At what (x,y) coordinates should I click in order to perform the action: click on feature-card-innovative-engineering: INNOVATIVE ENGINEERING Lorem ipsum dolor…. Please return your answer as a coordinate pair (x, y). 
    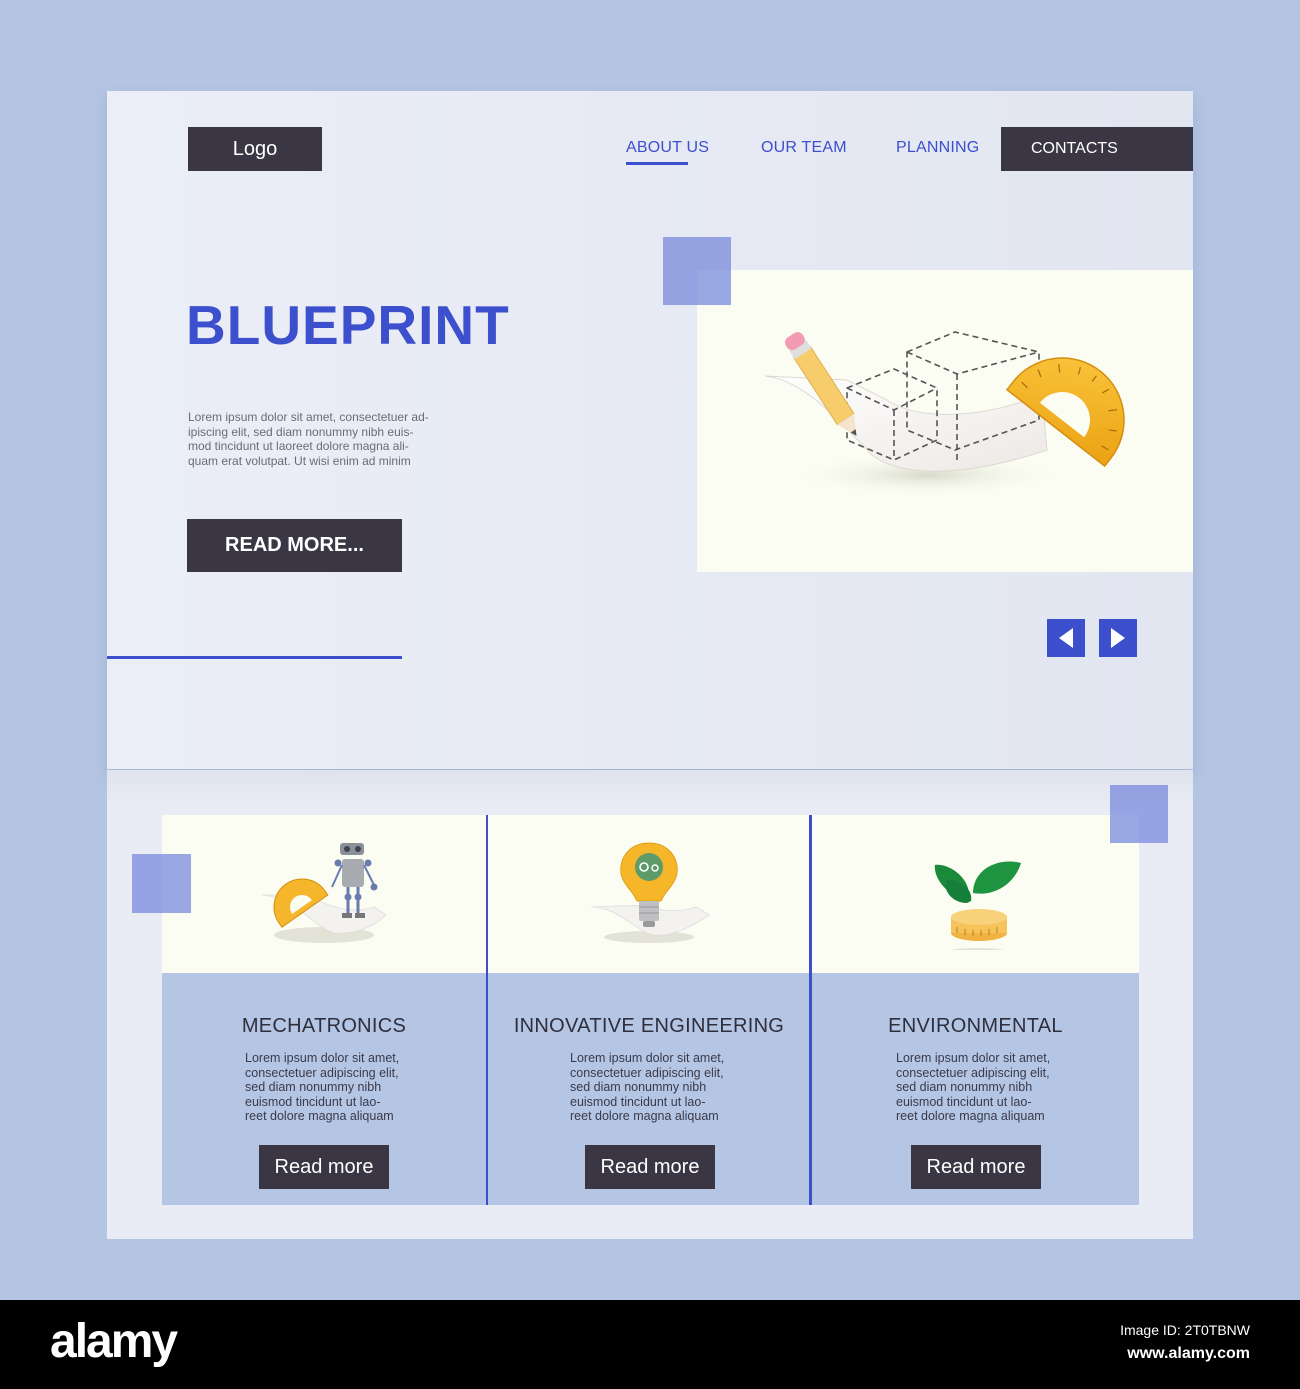
    Looking at the image, I should click on (649, 1010).